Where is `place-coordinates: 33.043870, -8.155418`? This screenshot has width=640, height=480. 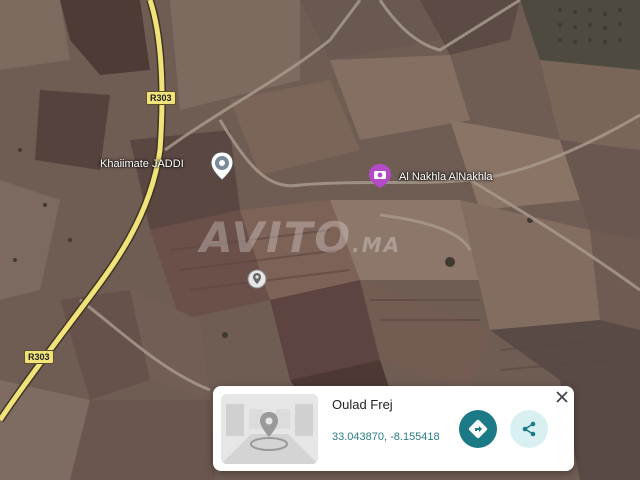
place-coordinates: 33.043870, -8.155418 is located at coordinates (386, 437).